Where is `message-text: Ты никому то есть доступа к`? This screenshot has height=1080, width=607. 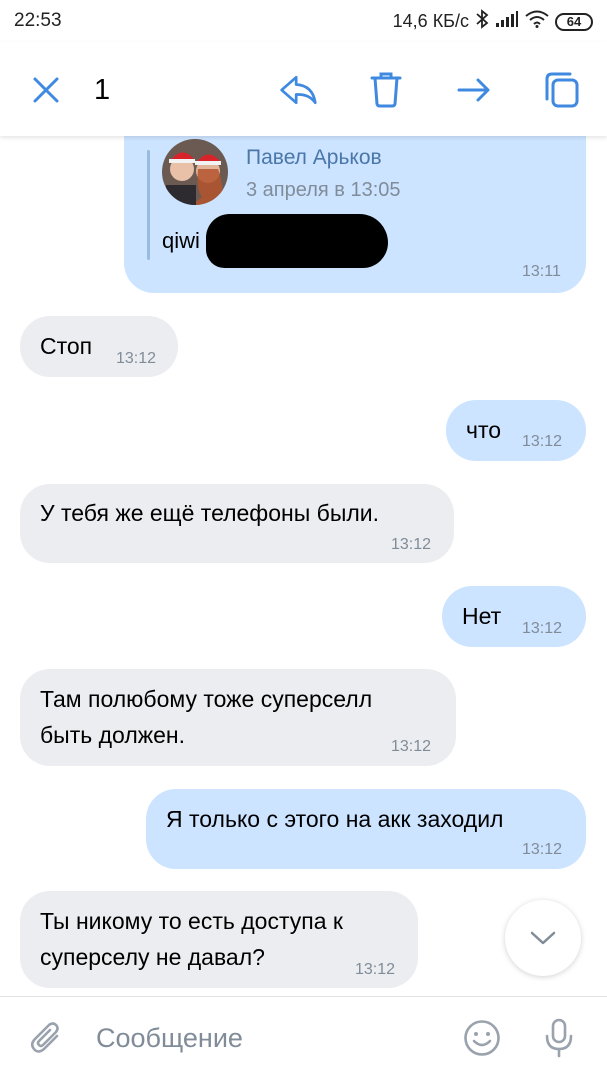
message-text: Ты никому то есть доступа к is located at coordinates (191, 921).